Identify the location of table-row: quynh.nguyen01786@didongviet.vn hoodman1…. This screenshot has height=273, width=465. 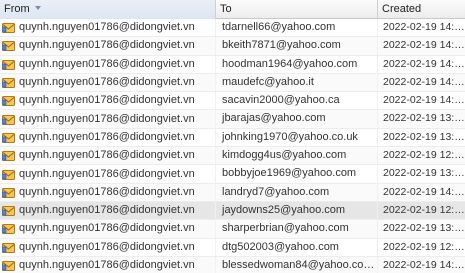
(232, 64).